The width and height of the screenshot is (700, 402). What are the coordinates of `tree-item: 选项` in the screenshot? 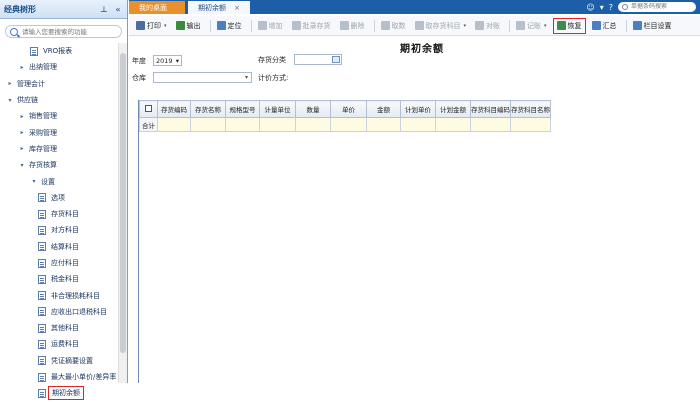 It's located at (59, 198).